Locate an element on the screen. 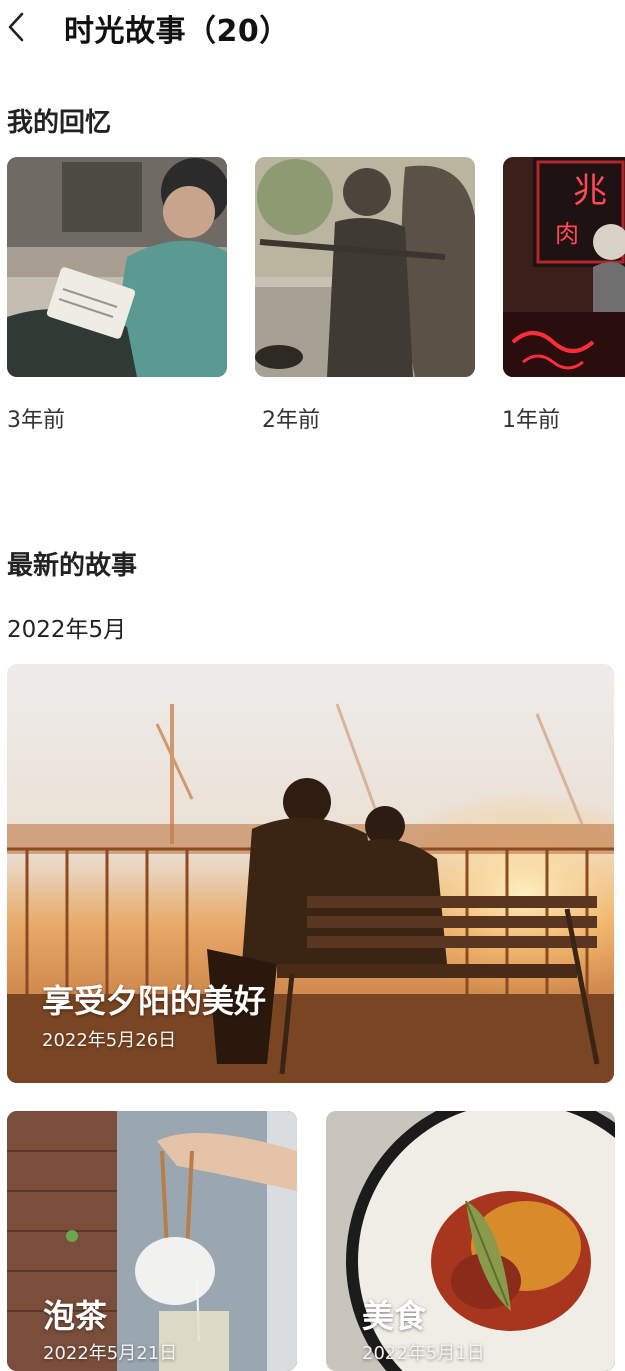 The height and width of the screenshot is (1371, 625). memory-card: 兆 肉 is located at coordinates (564, 267).